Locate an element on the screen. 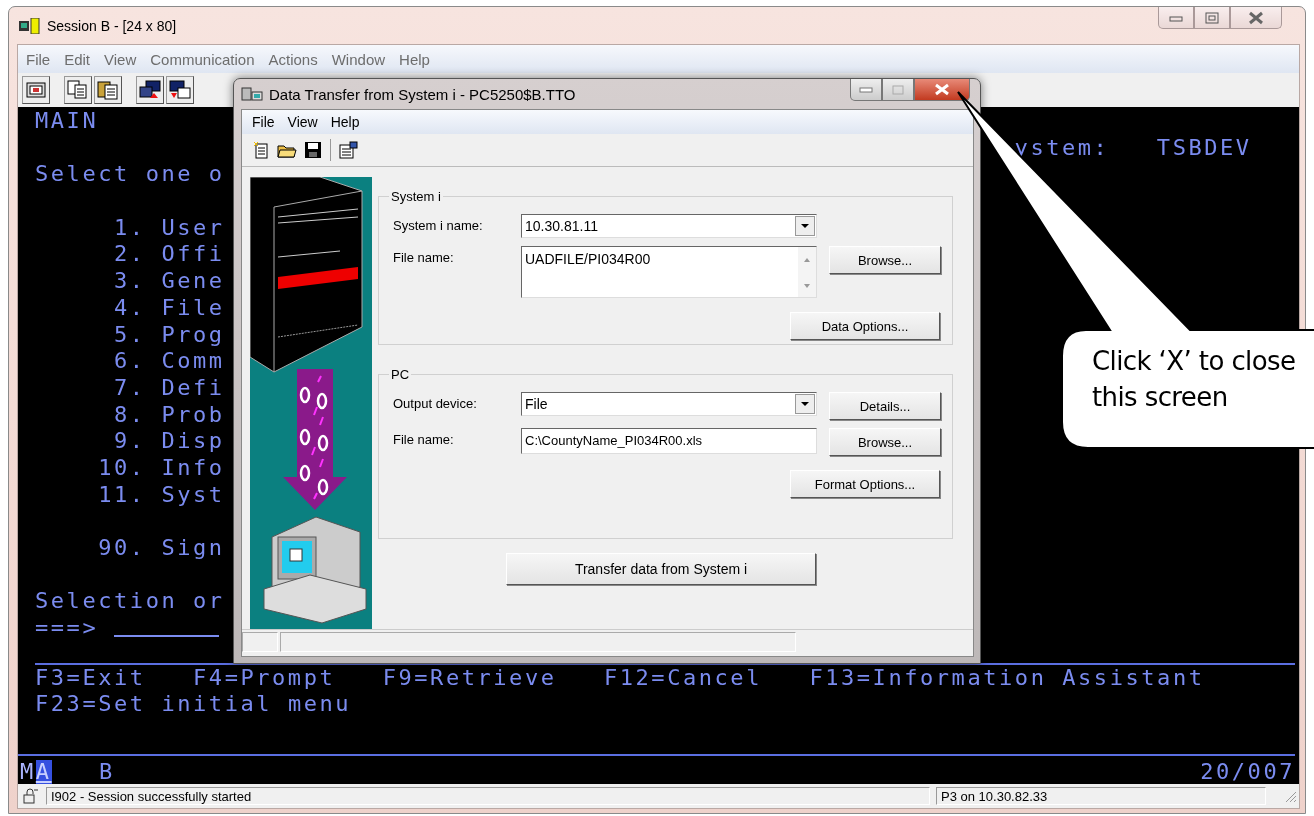 The height and width of the screenshot is (816, 1314). paste-icon is located at coordinates (108, 90).